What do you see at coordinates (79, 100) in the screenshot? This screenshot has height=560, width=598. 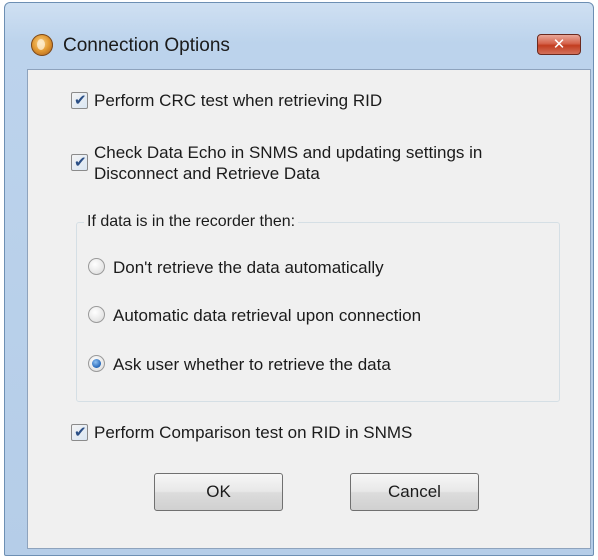 I see `crc-test-checkbox` at bounding box center [79, 100].